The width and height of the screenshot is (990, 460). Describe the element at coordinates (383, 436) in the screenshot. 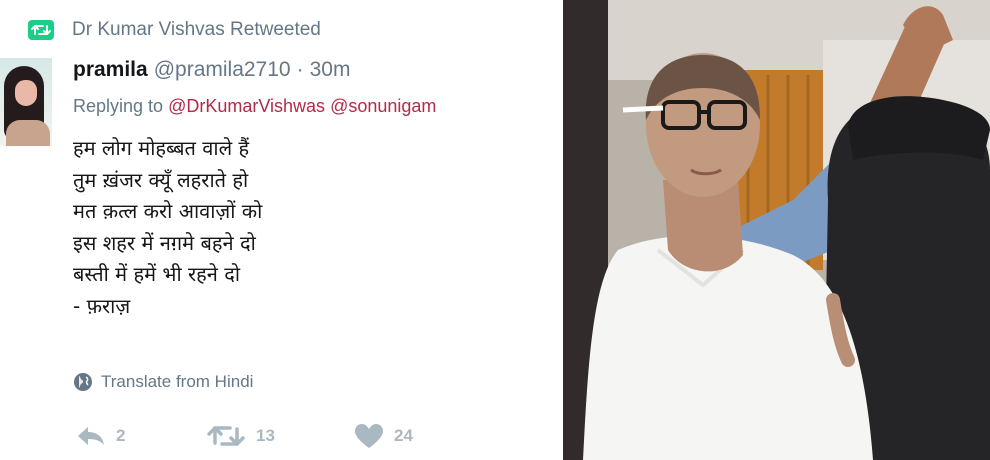

I see `like-button: 24` at that location.